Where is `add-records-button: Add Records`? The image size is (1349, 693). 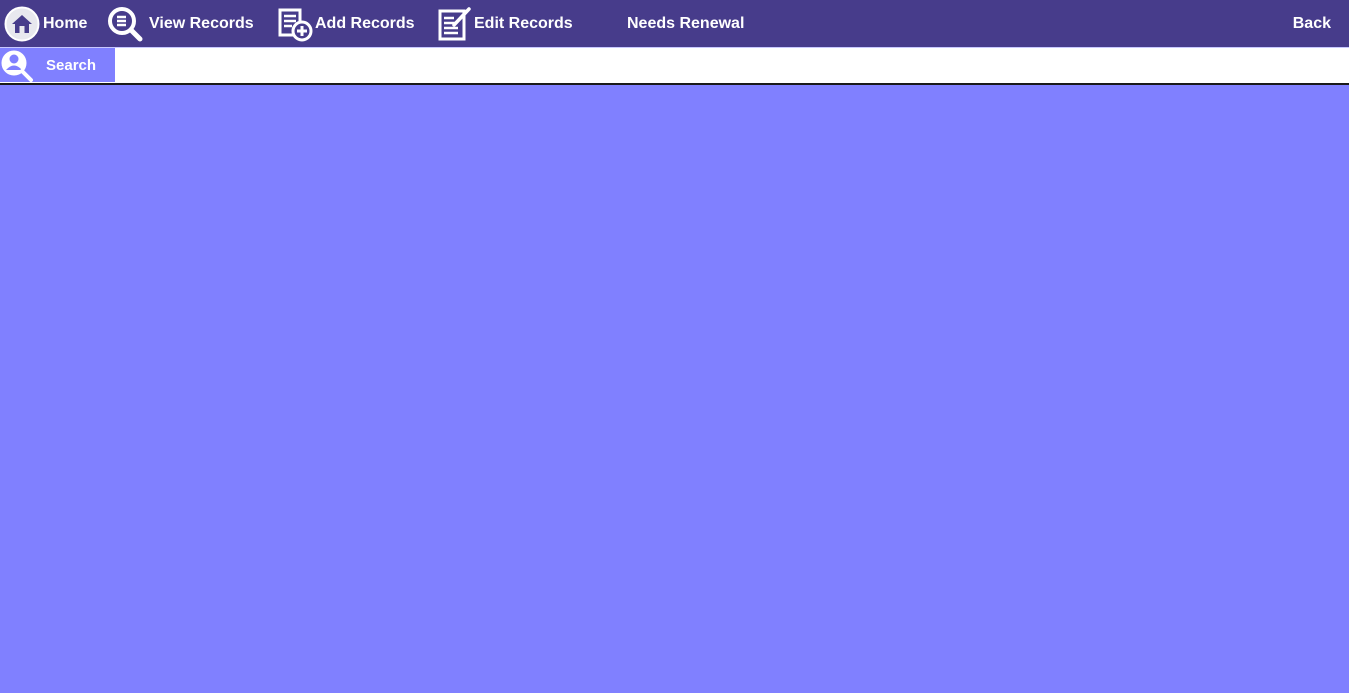 add-records-button: Add Records is located at coordinates (346, 23).